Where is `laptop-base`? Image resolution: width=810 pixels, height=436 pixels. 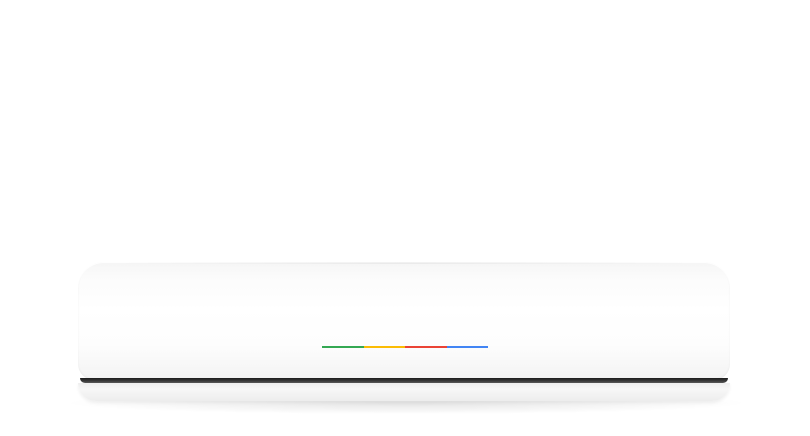
laptop-base is located at coordinates (404, 392).